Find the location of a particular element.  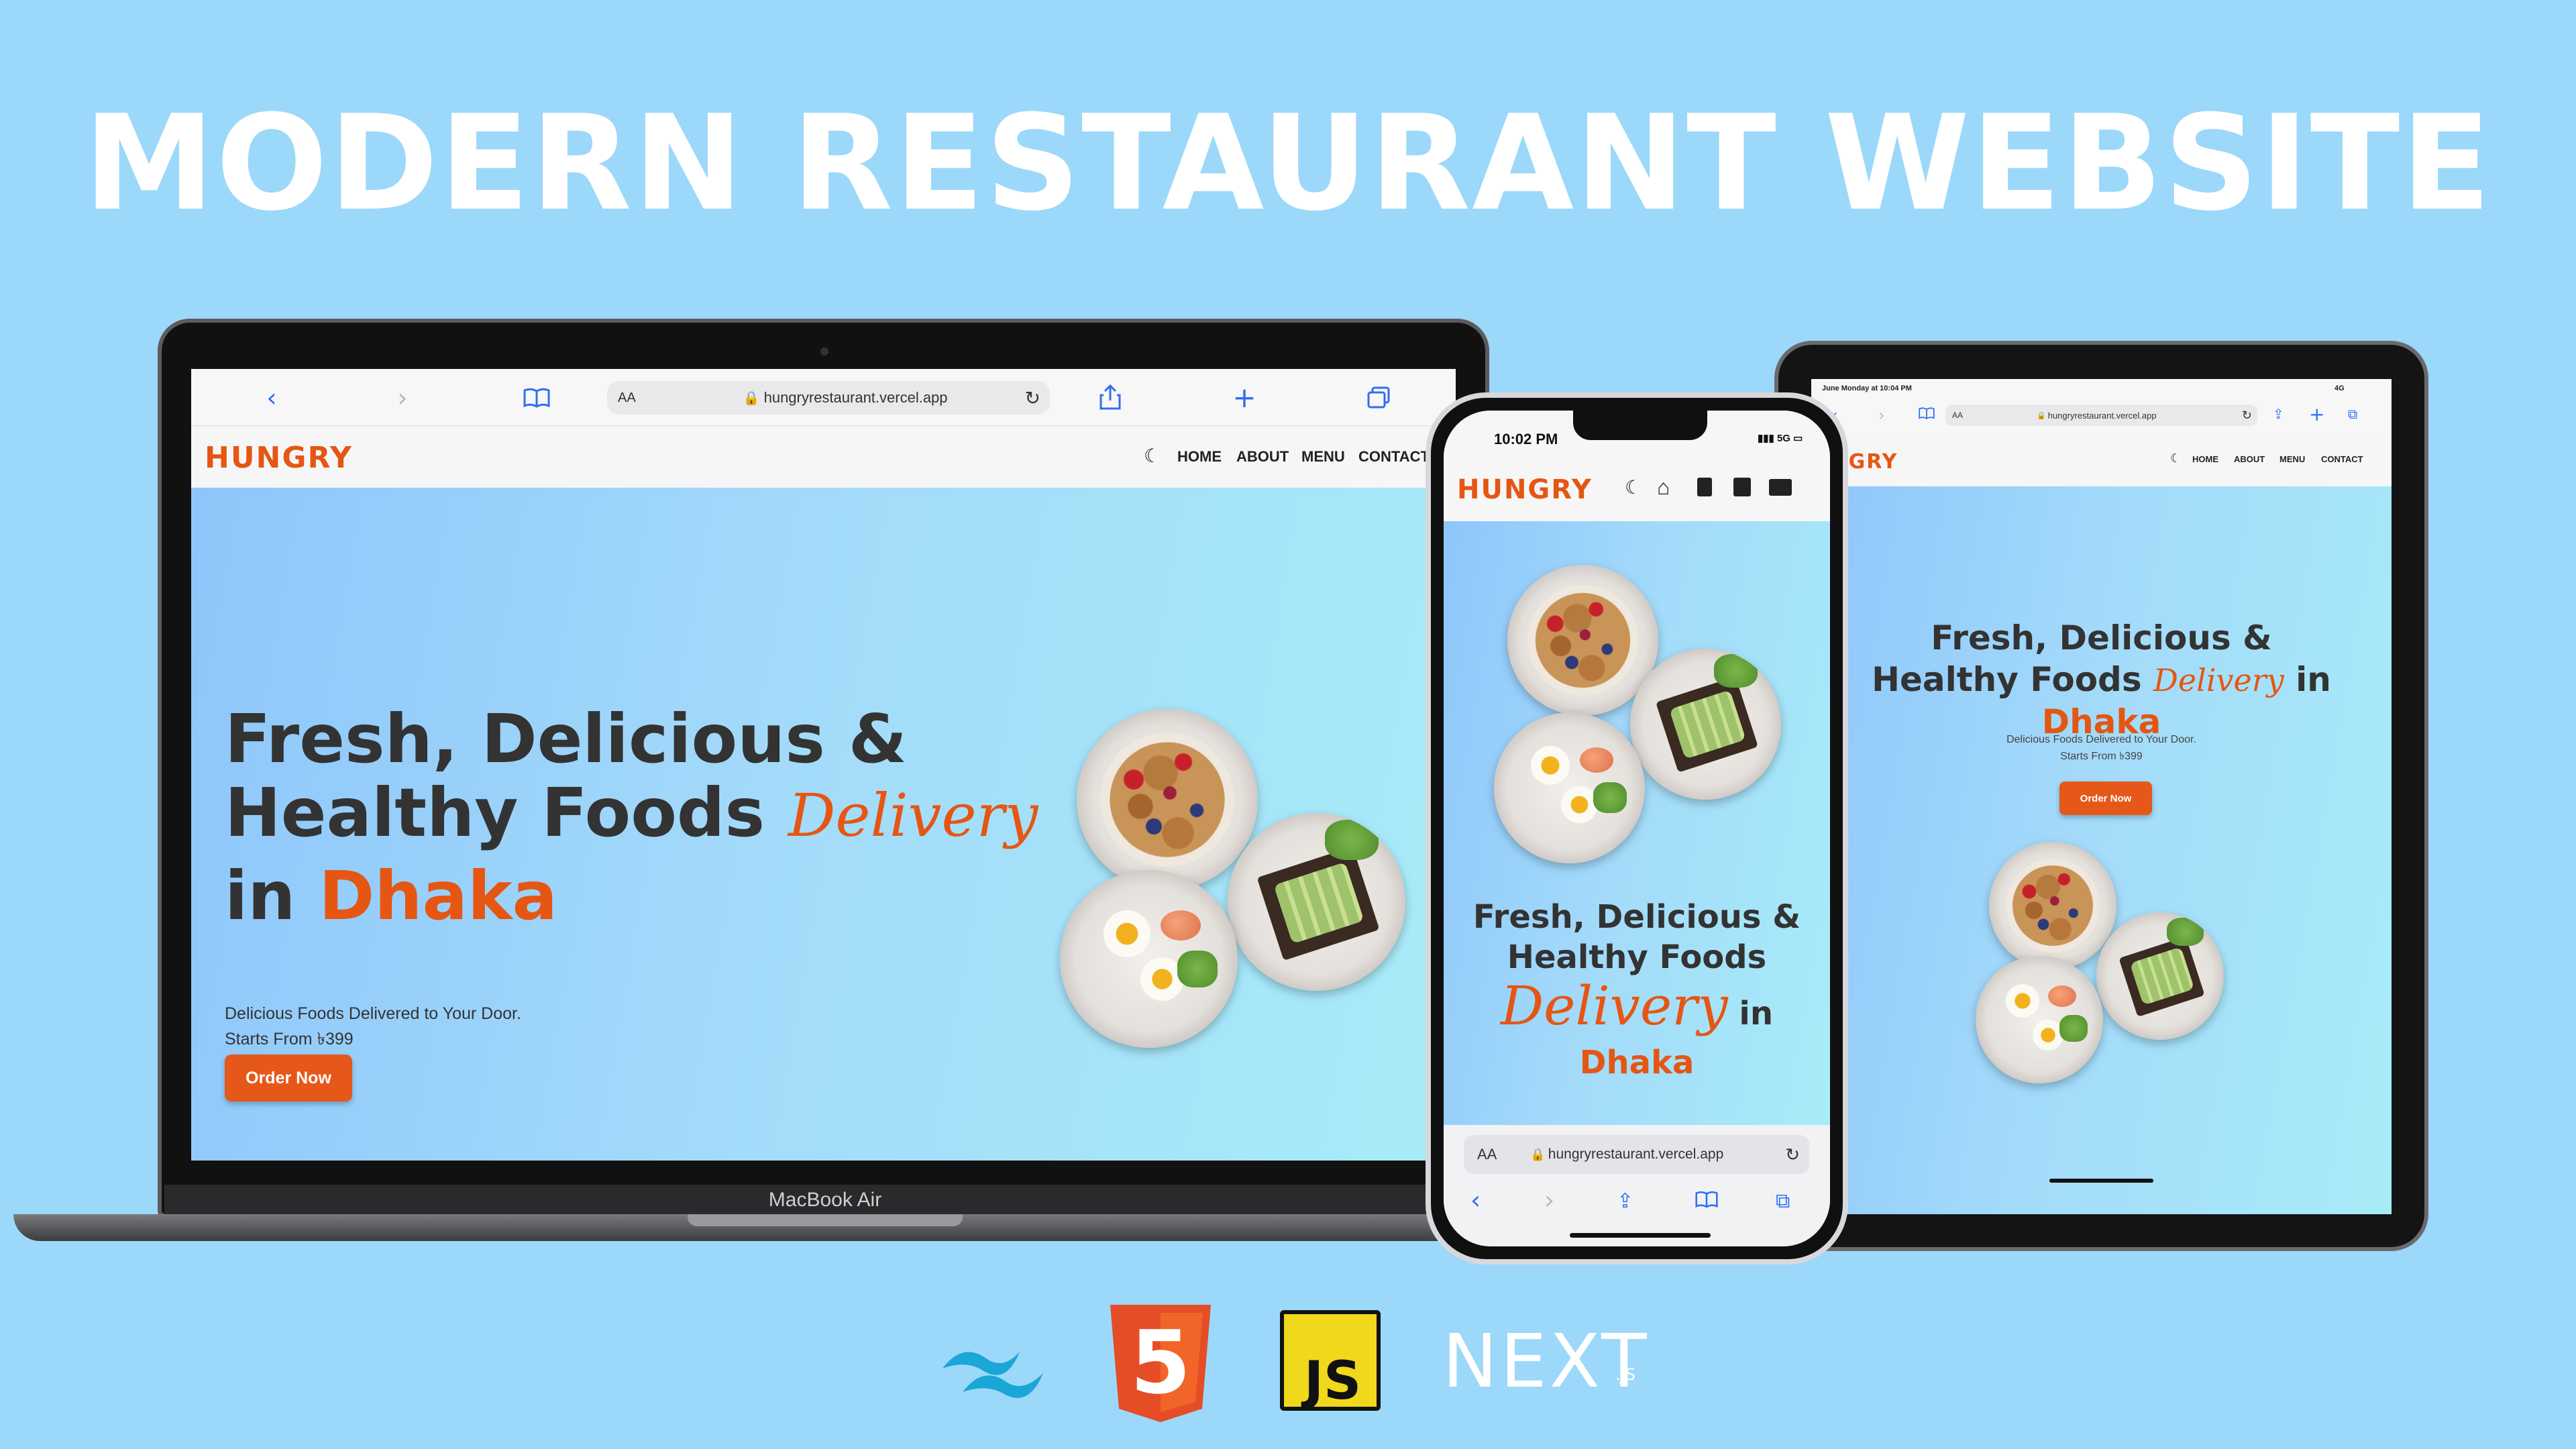

js-logo: JS is located at coordinates (1330, 1360).